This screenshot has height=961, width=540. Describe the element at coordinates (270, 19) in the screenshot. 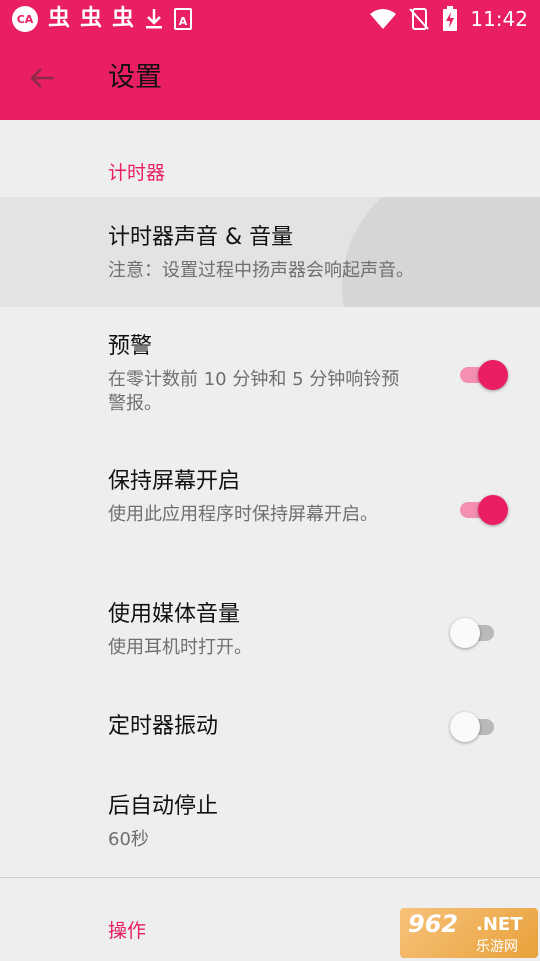

I see `status-bar: CA 虫 虫 虫 A 11:42` at that location.